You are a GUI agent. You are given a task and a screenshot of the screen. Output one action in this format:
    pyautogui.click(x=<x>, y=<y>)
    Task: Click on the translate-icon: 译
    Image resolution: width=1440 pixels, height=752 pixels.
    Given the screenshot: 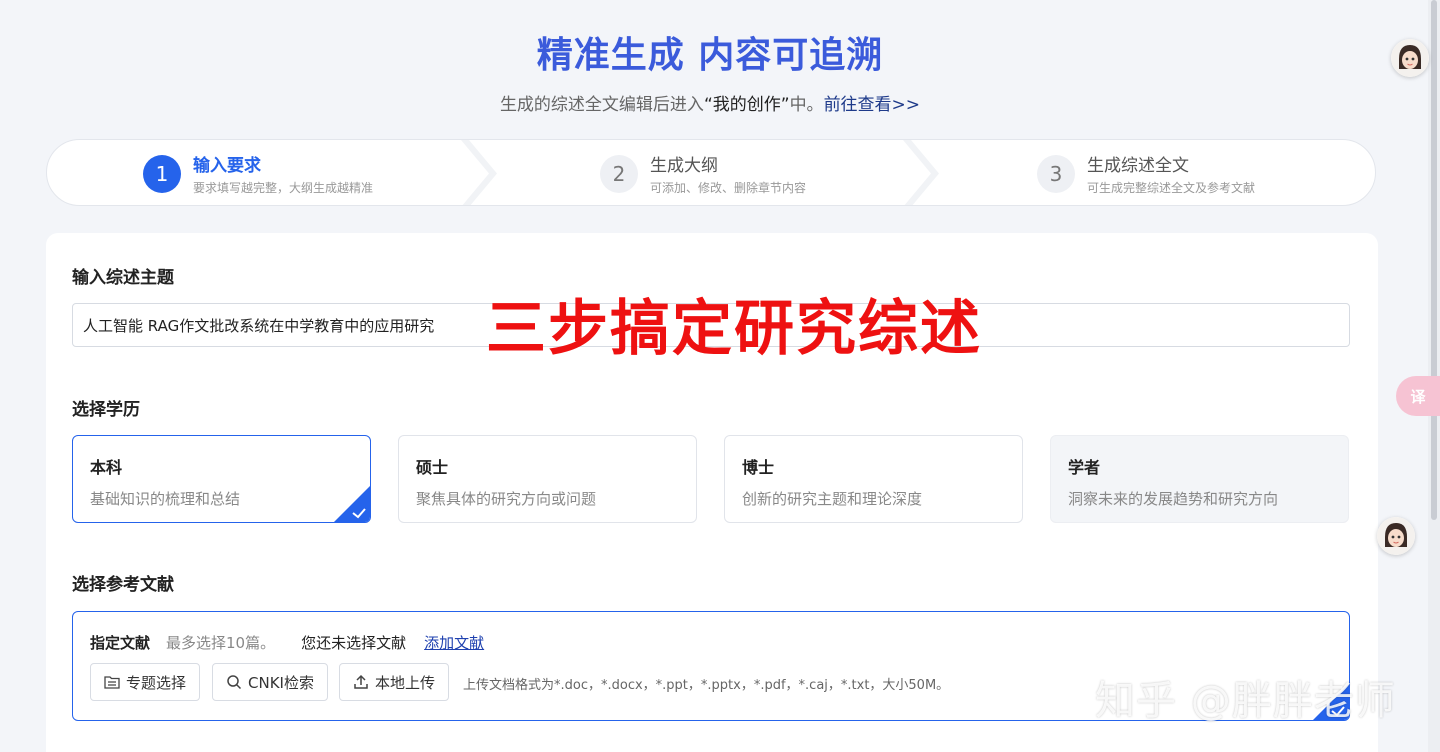 What is the action you would take?
    pyautogui.click(x=1418, y=396)
    